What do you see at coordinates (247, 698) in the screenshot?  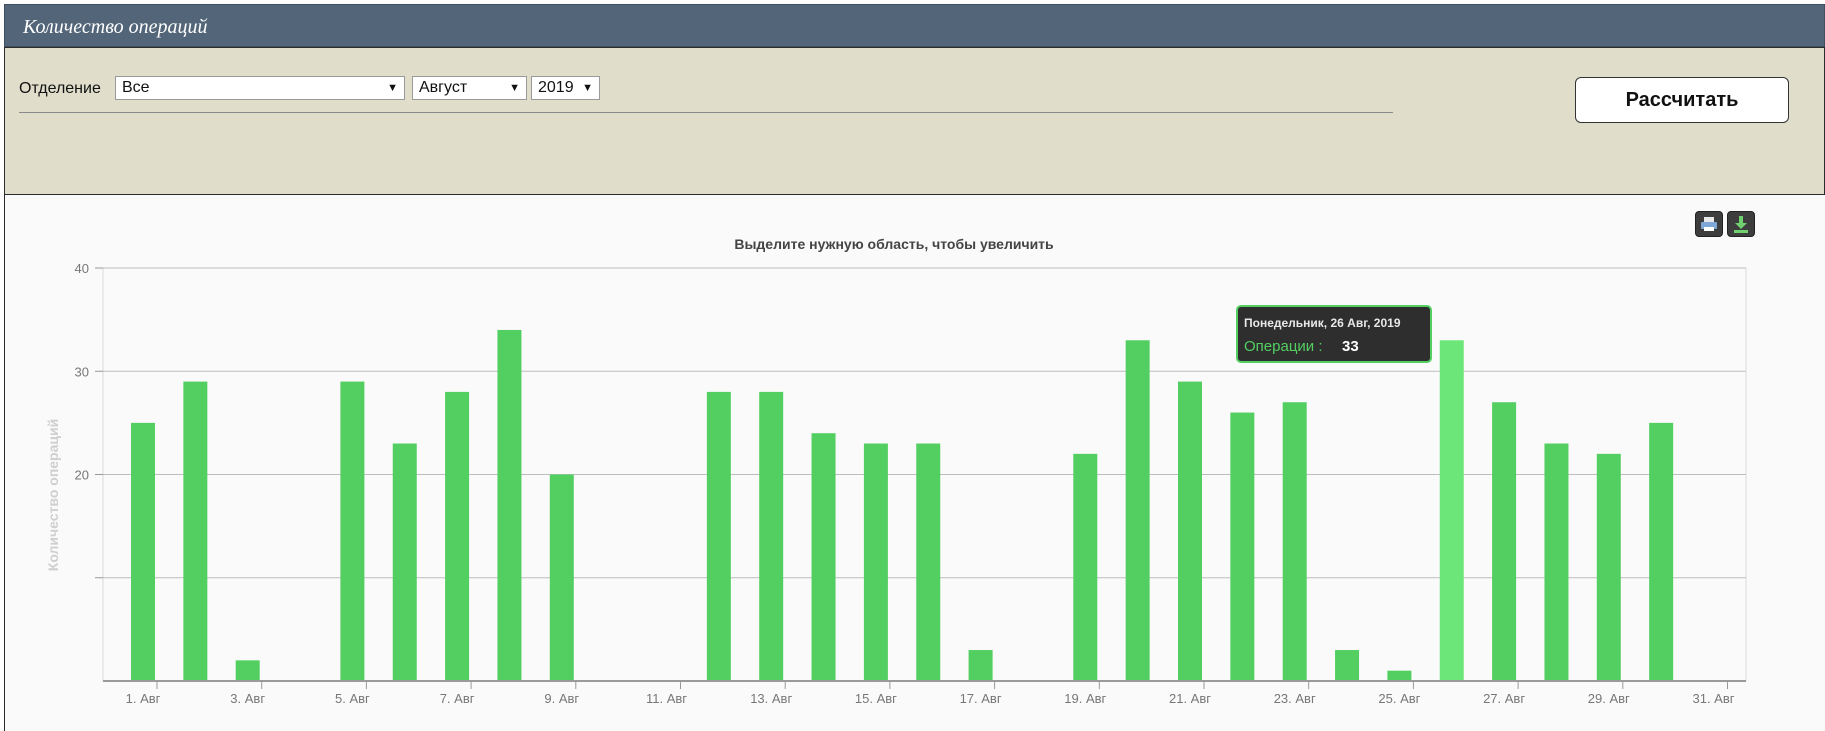 I see `x-tick-label: 3. Авг` at bounding box center [247, 698].